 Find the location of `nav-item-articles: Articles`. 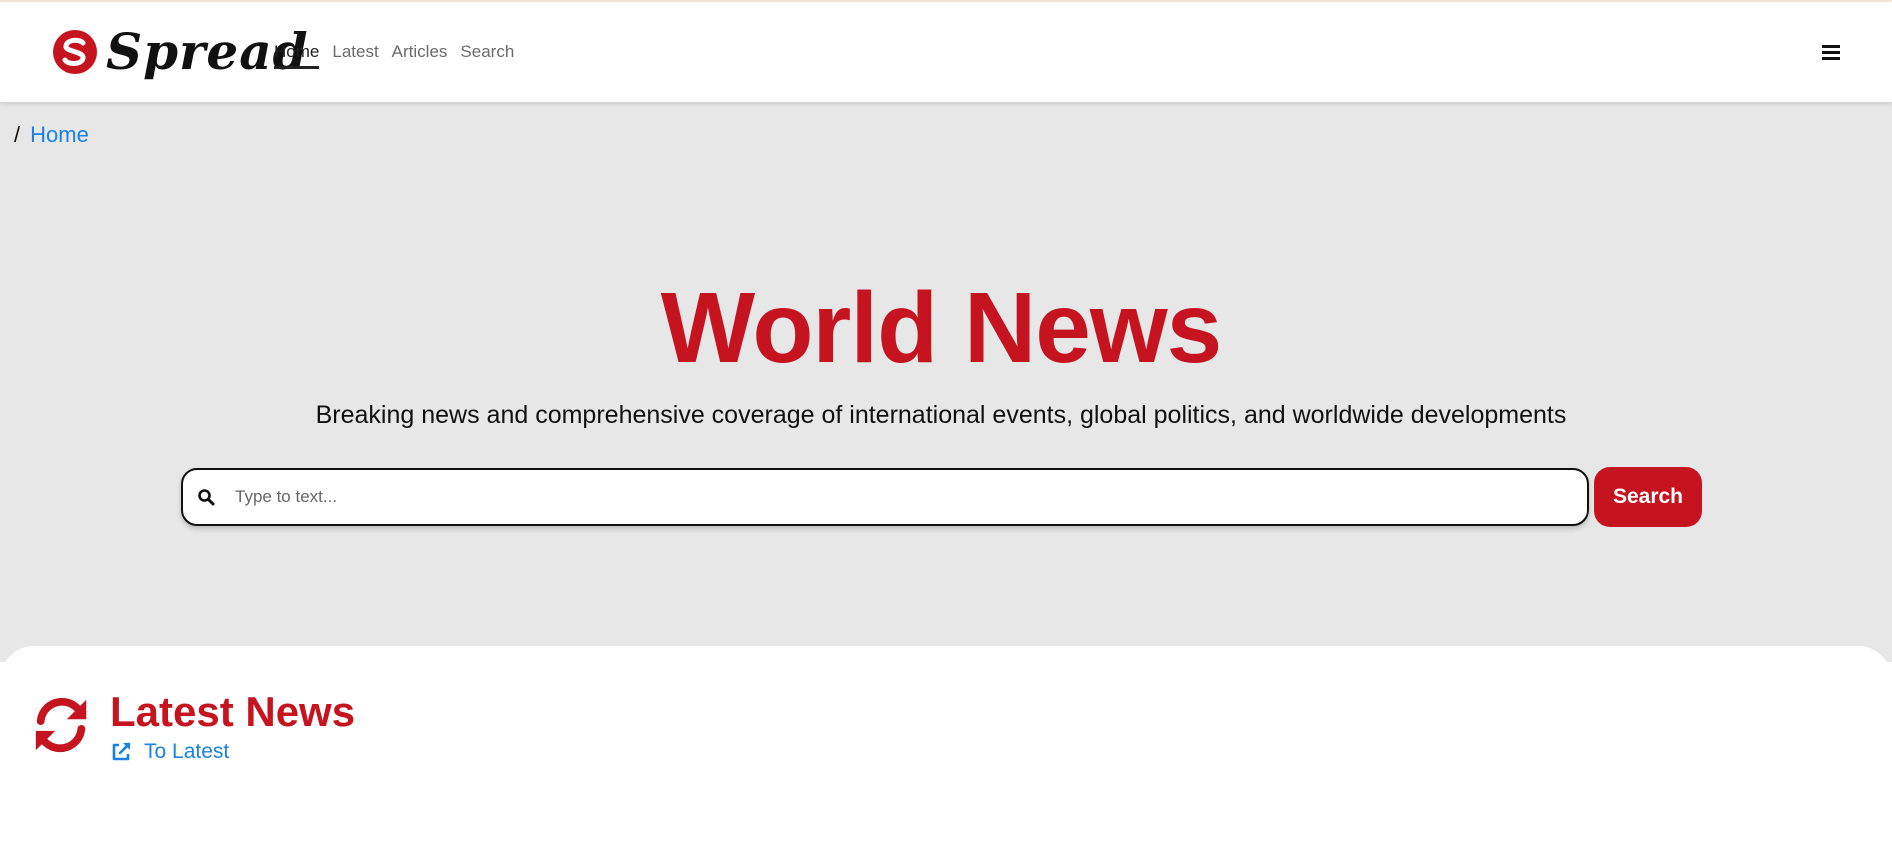

nav-item-articles: Articles is located at coordinates (420, 55).